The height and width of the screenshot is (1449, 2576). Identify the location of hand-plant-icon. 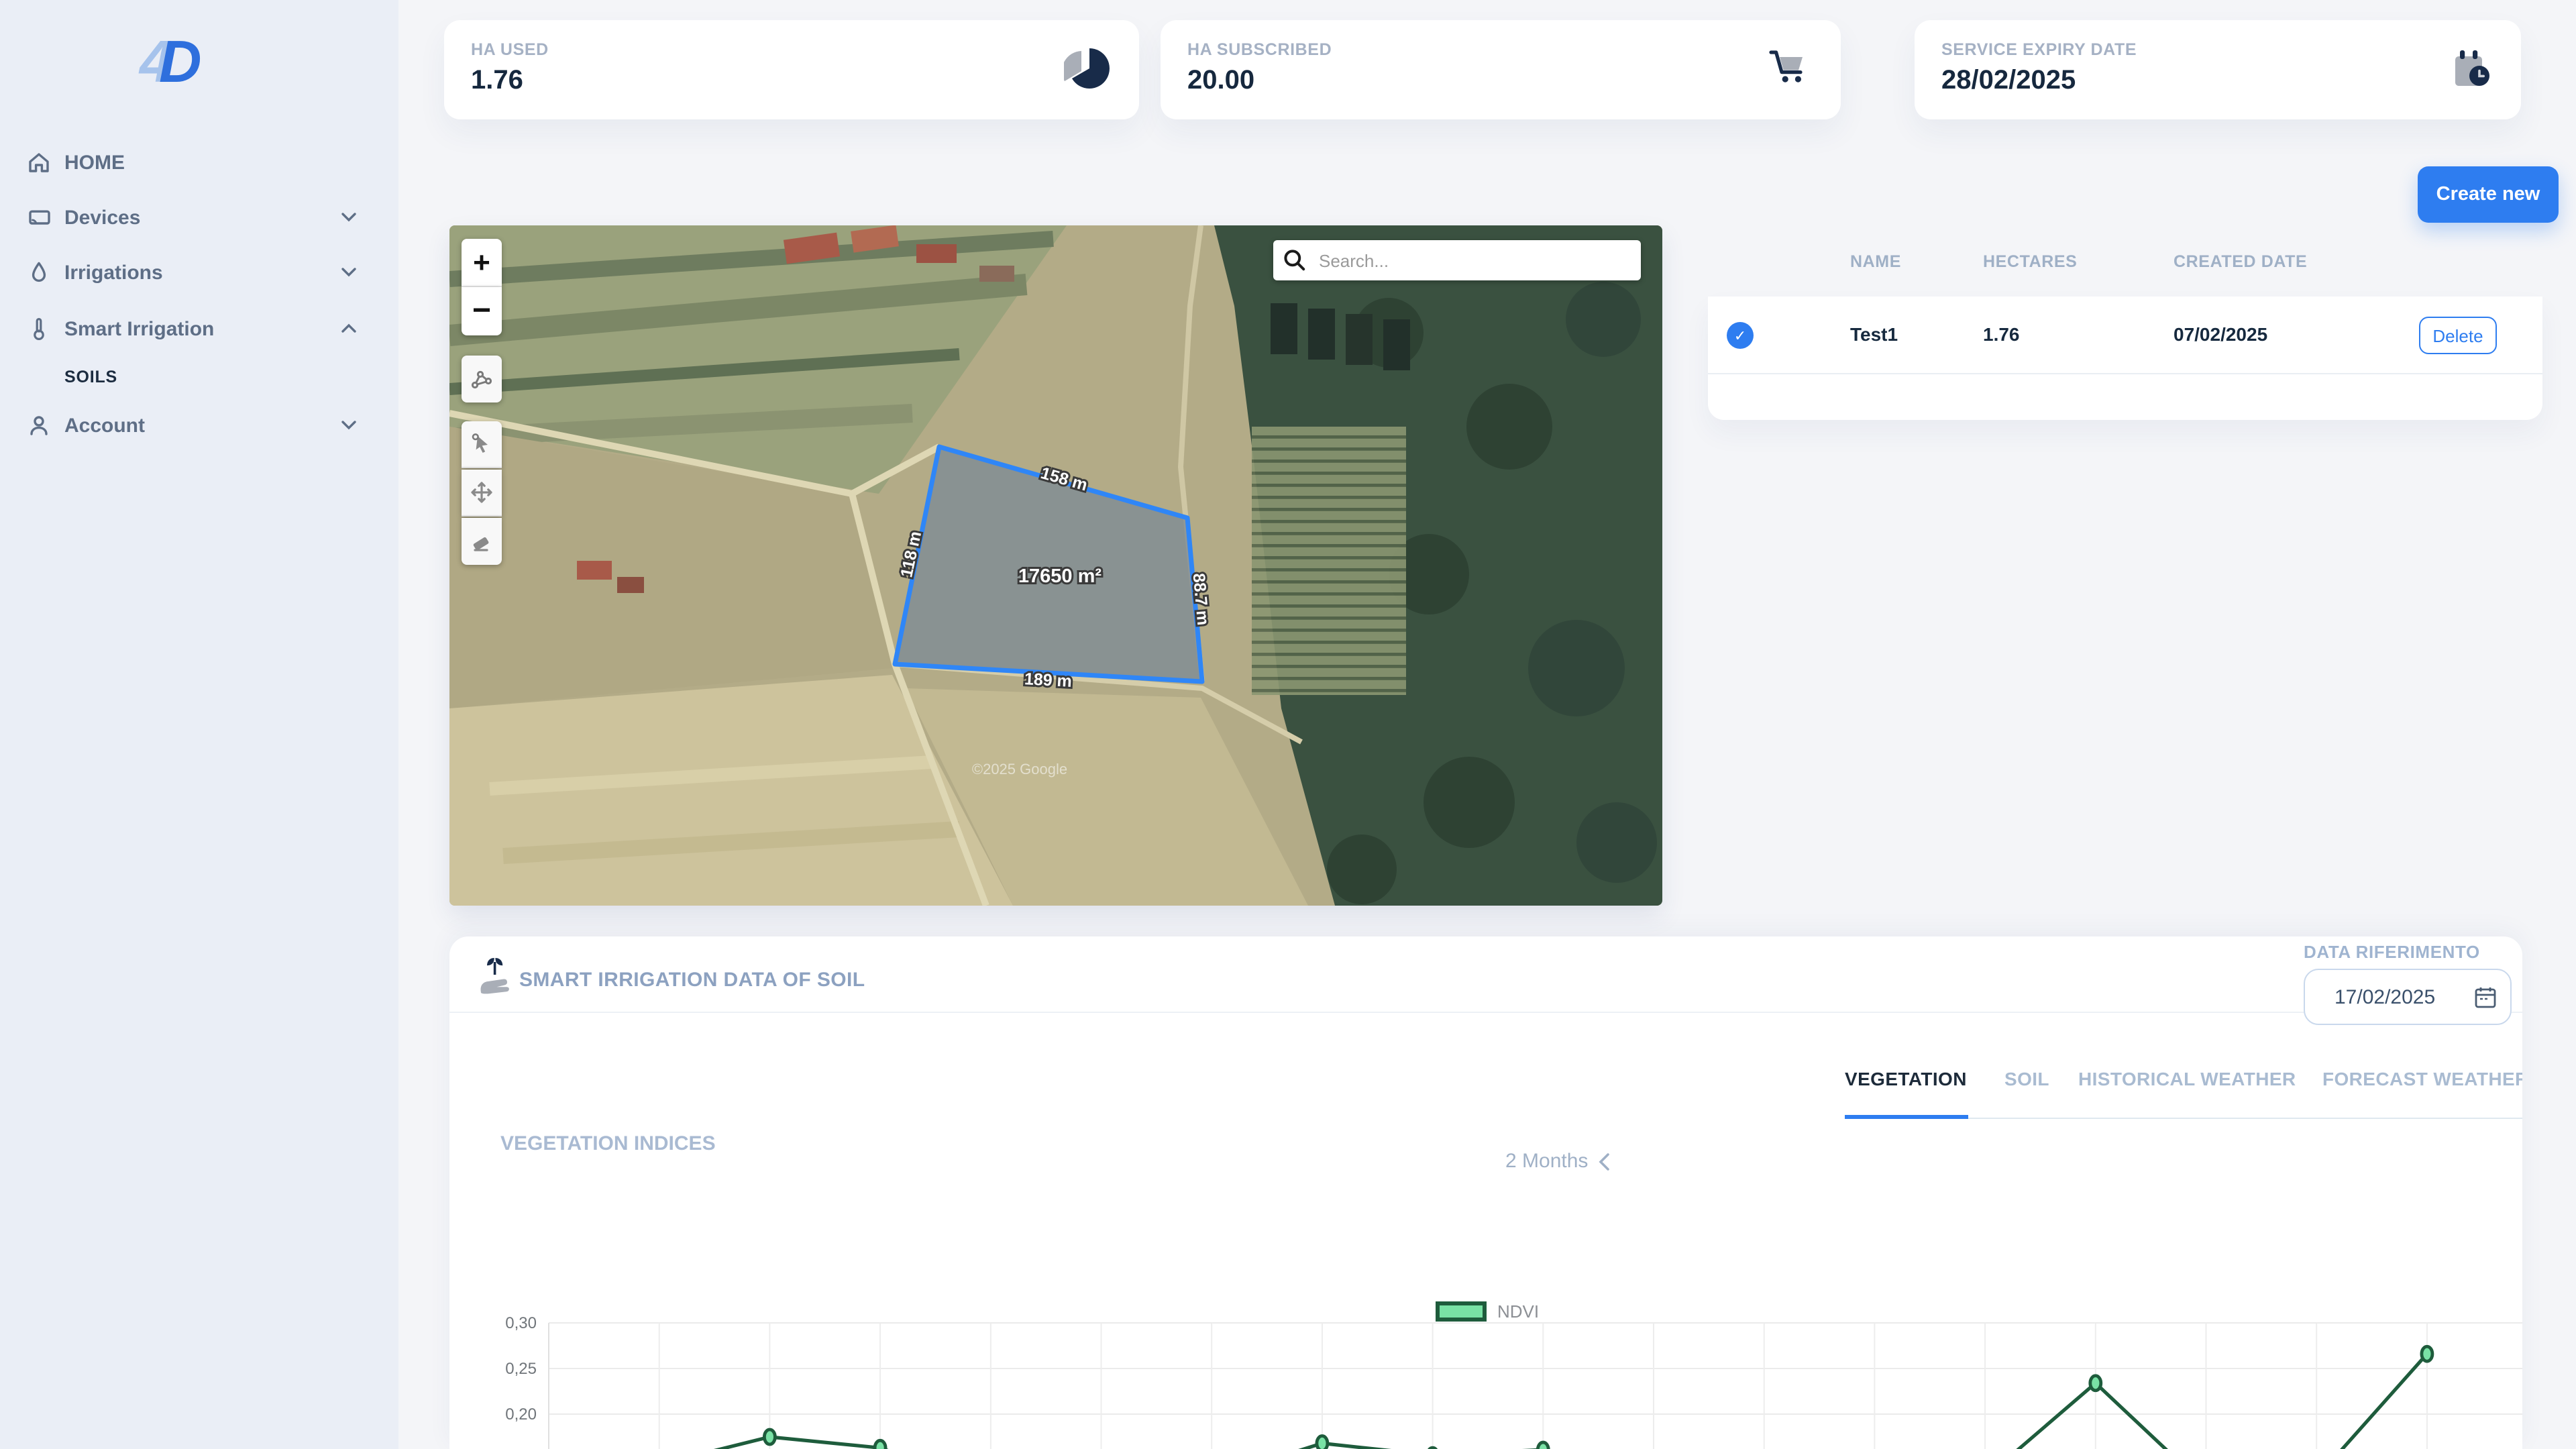
(494, 976).